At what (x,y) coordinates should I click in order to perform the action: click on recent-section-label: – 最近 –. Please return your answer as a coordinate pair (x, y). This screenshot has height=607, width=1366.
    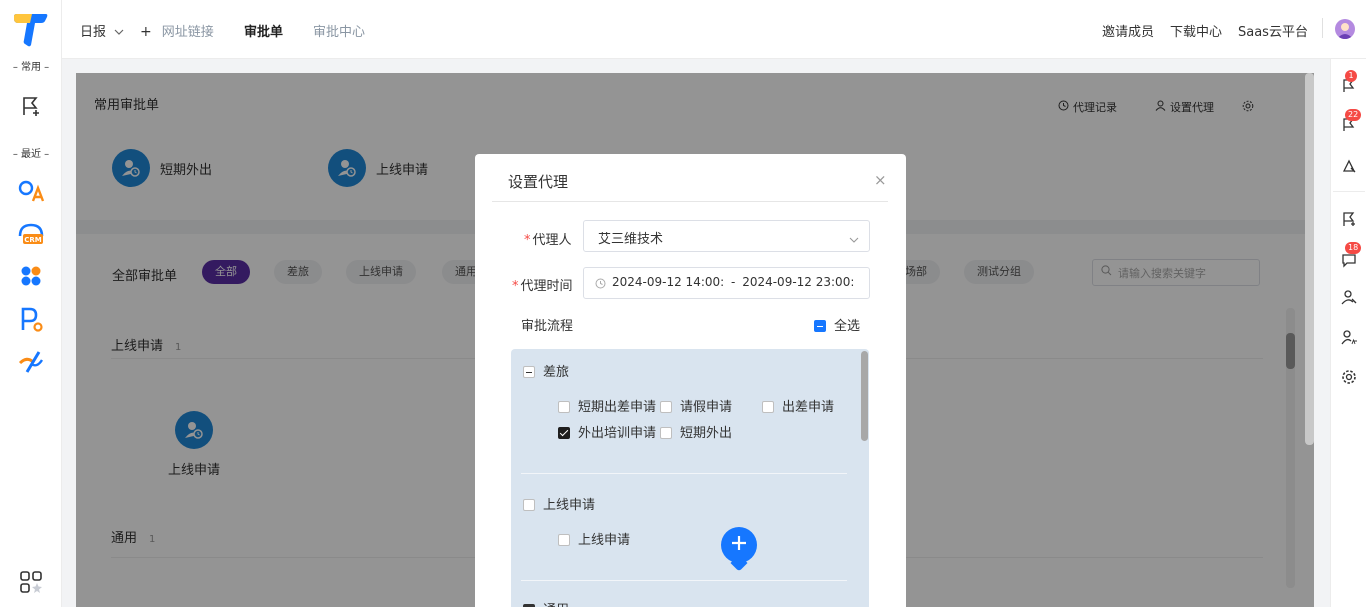
    Looking at the image, I should click on (31, 154).